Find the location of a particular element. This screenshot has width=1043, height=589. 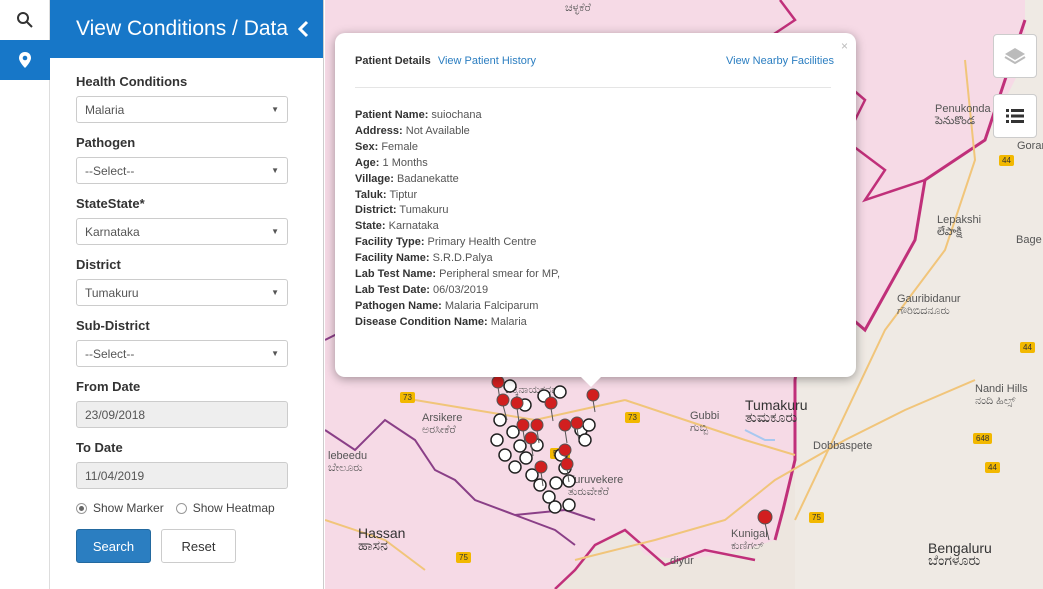

detail-value: Badanekatte is located at coordinates (428, 178).